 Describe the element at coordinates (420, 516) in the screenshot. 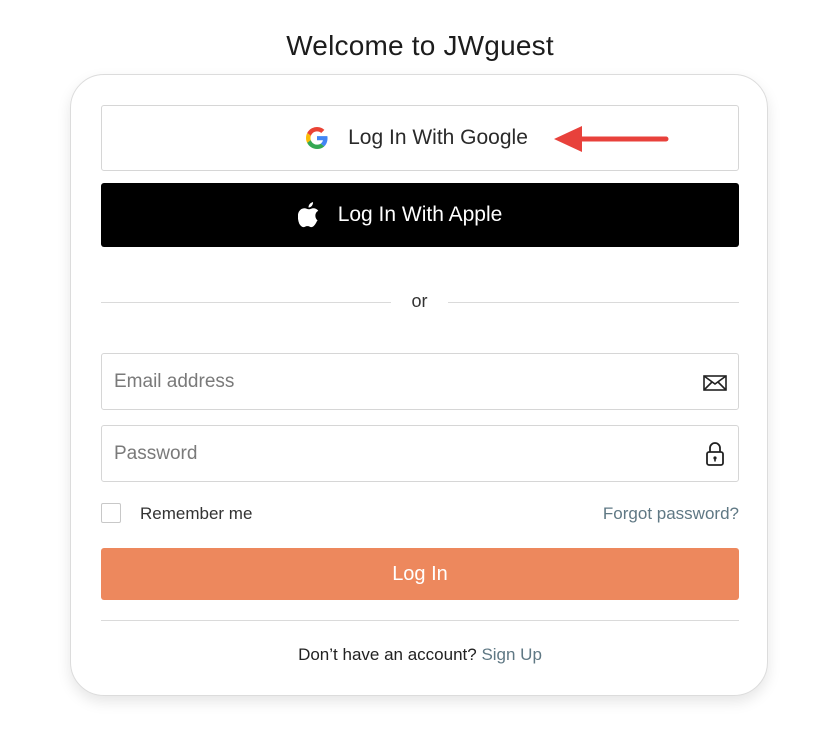

I see `remember-row: Remember me Forgot password?` at that location.